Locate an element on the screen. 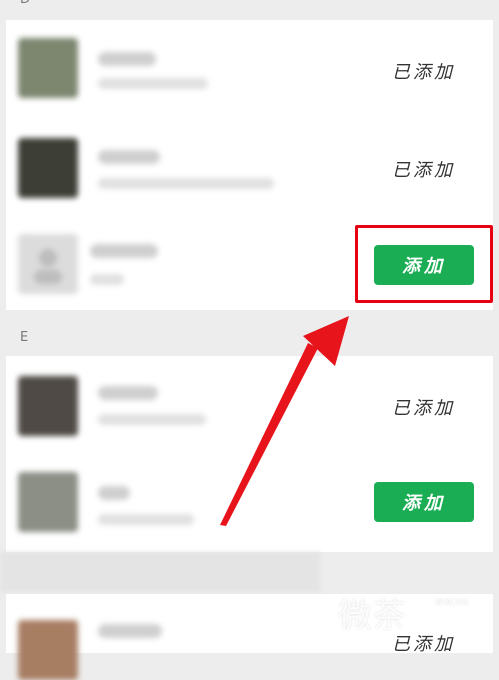  watermark: 微茶 WXCHA is located at coordinates (418, 616).